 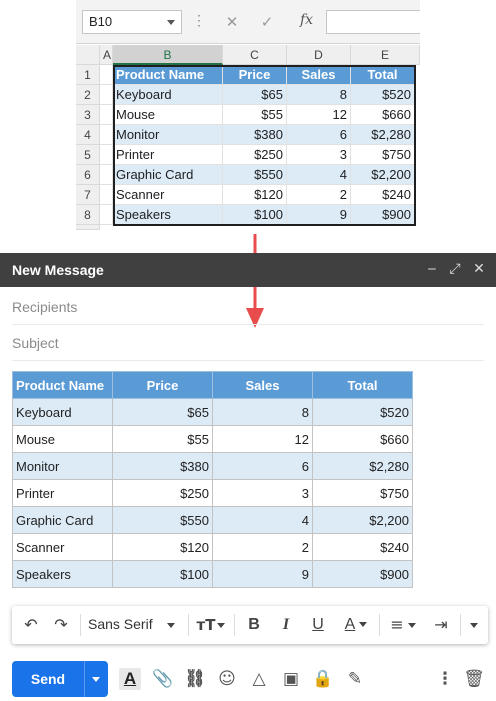 I want to click on name-box: B10, so click(x=132, y=22).